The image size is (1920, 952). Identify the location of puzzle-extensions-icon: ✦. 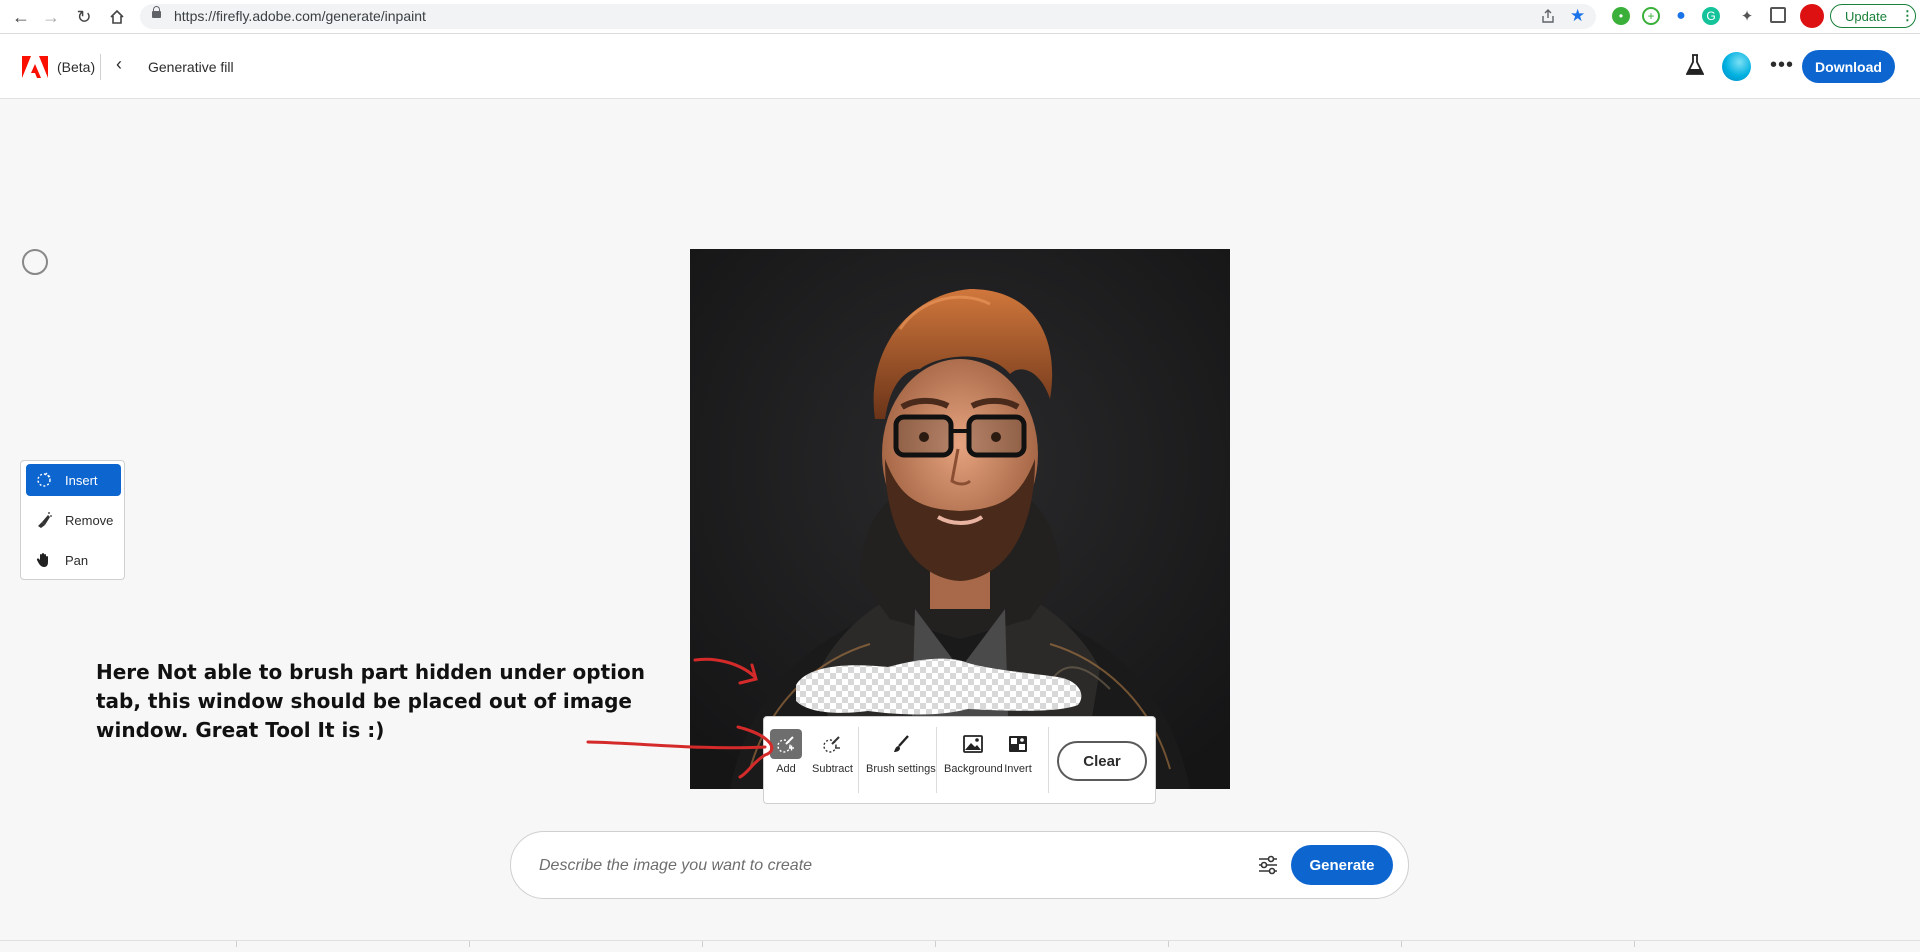
(1747, 16).